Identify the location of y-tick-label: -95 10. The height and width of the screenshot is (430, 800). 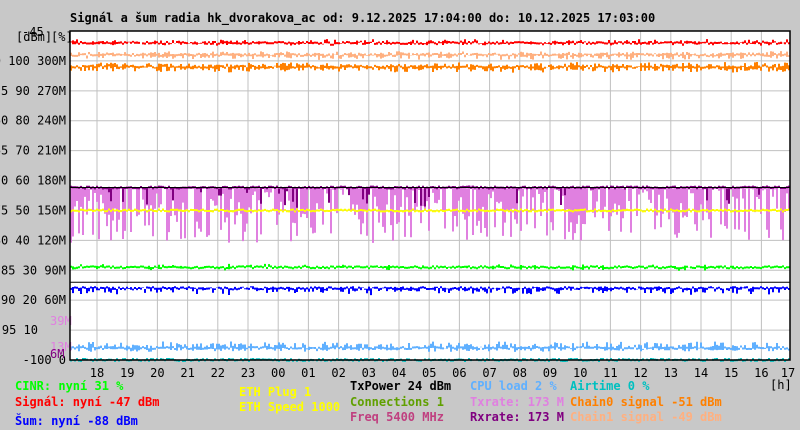
(19, 330).